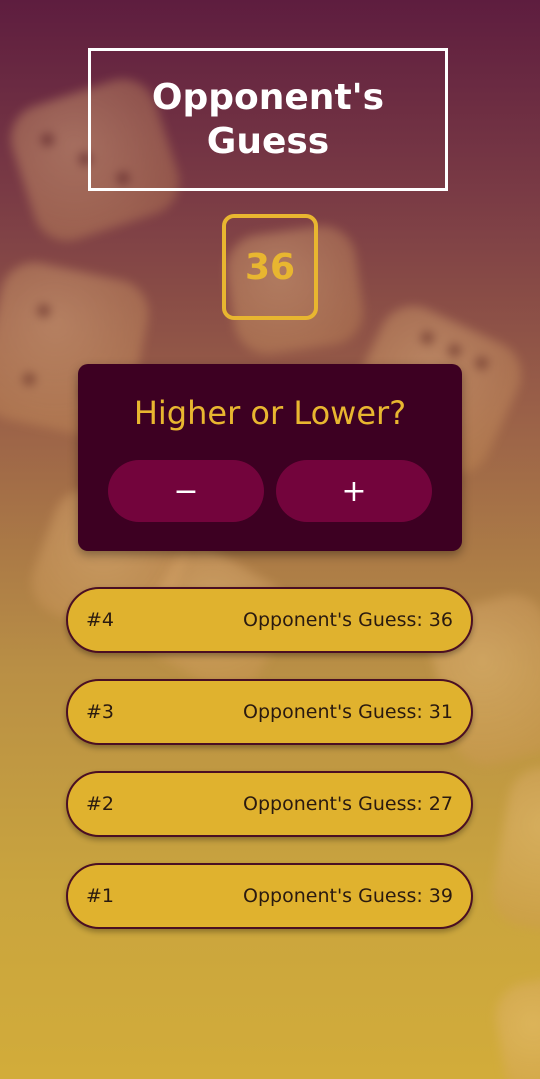 Image resolution: width=540 pixels, height=1079 pixels. I want to click on current-guess-number: 36, so click(270, 267).